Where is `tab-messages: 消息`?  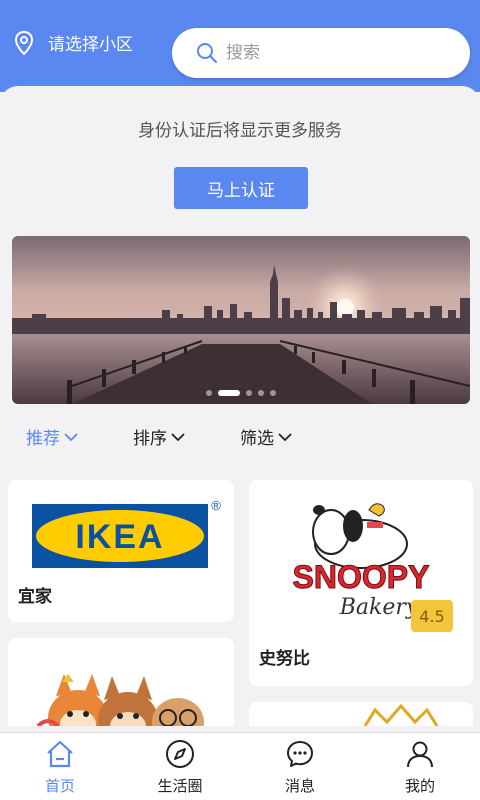
tab-messages: 消息 is located at coordinates (300, 766).